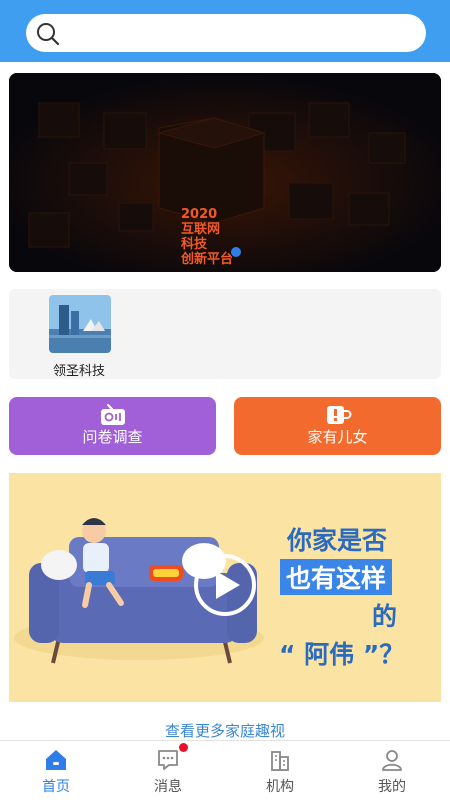  What do you see at coordinates (236, 252) in the screenshot?
I see `carousel-indicator-dot` at bounding box center [236, 252].